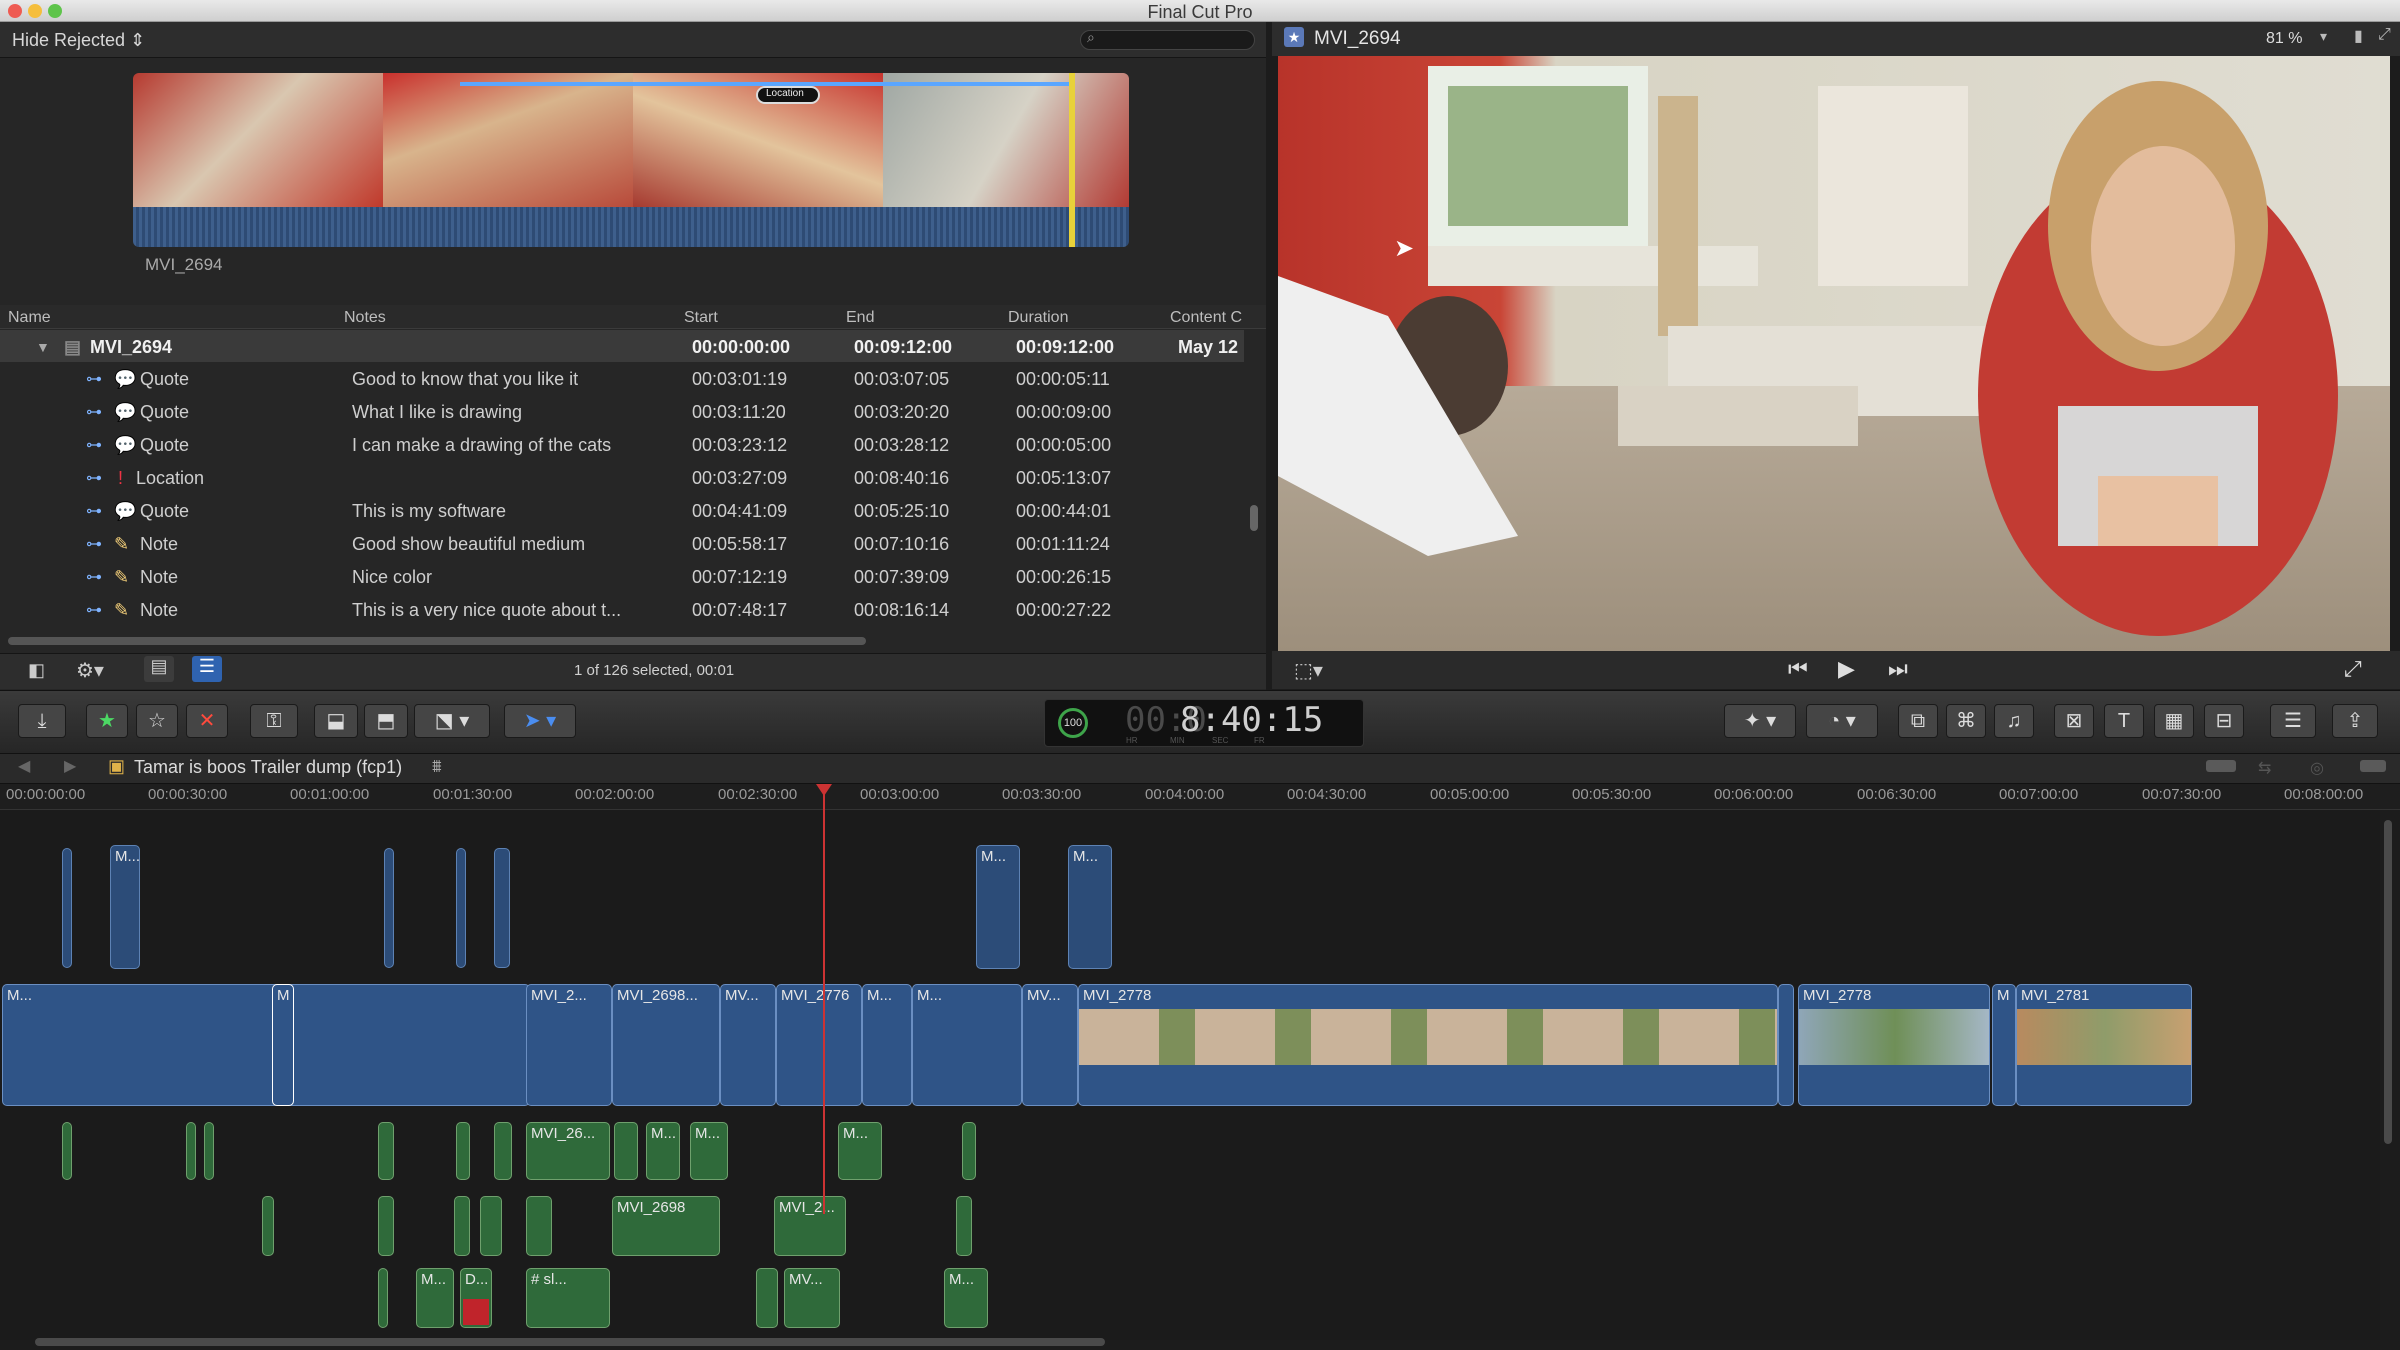 Image resolution: width=2400 pixels, height=1350 pixels. I want to click on event-library-icon: ⧉, so click(1918, 721).